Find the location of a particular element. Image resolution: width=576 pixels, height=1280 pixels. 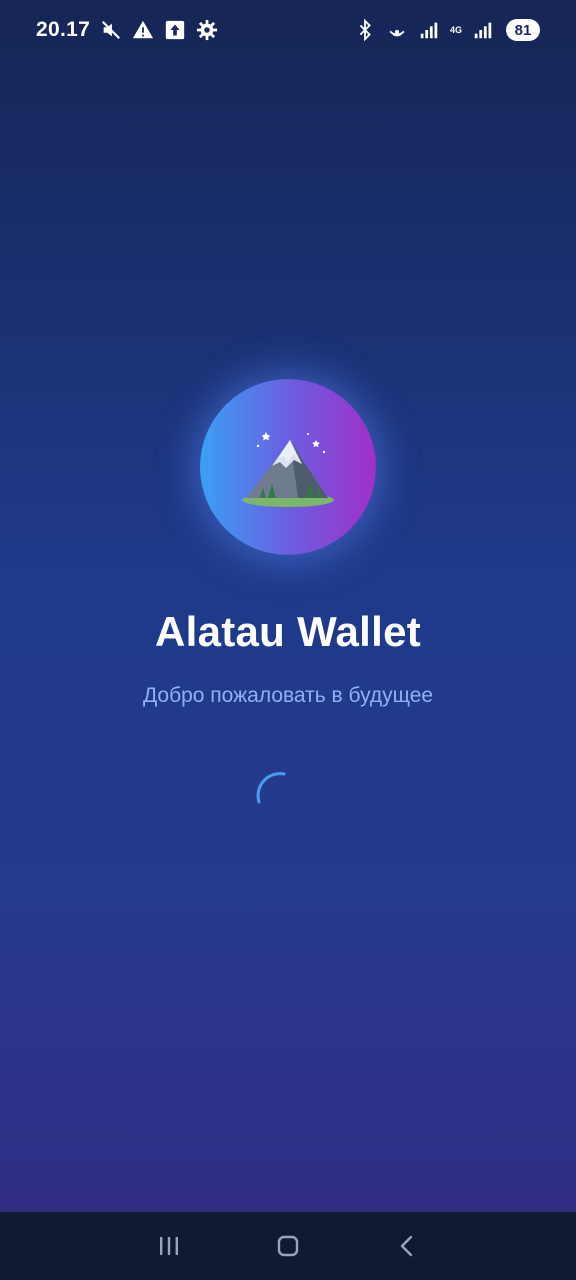

status-right: 4G 81 is located at coordinates (447, 30).